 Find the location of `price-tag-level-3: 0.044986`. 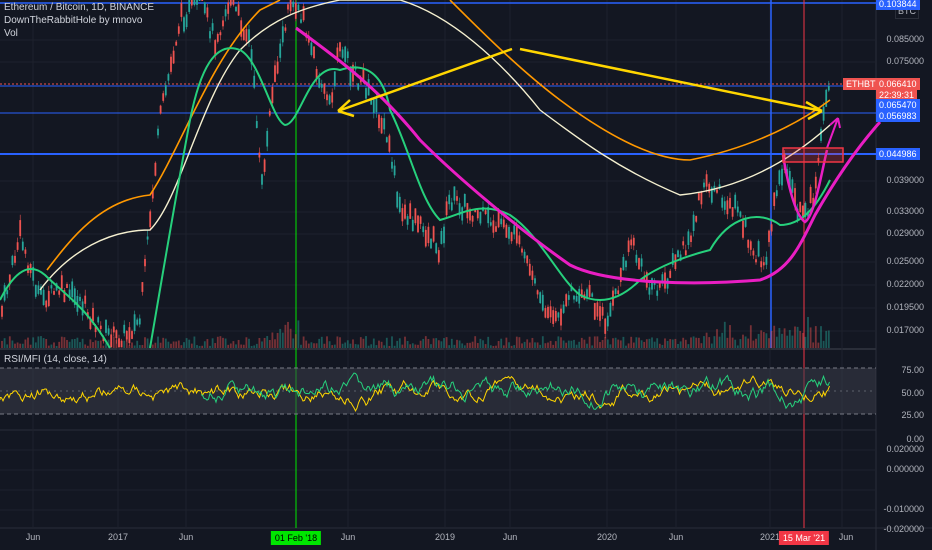

price-tag-level-3: 0.044986 is located at coordinates (898, 154).